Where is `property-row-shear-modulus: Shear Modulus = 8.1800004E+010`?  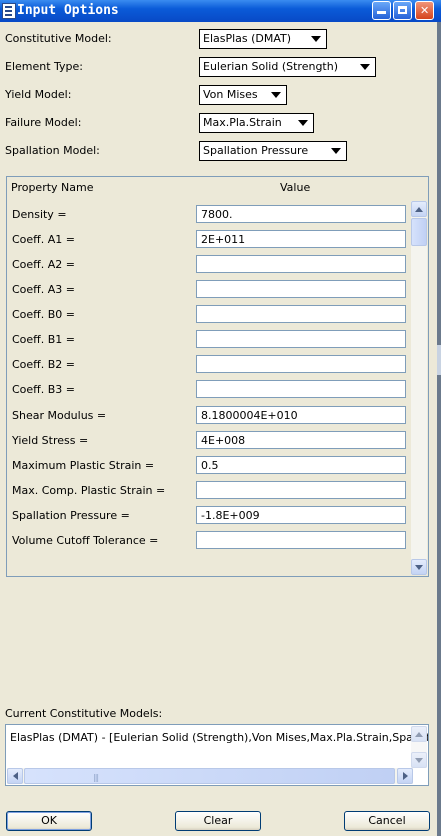
property-row-shear-modulus: Shear Modulus = 8.1800004E+010 is located at coordinates (209, 415).